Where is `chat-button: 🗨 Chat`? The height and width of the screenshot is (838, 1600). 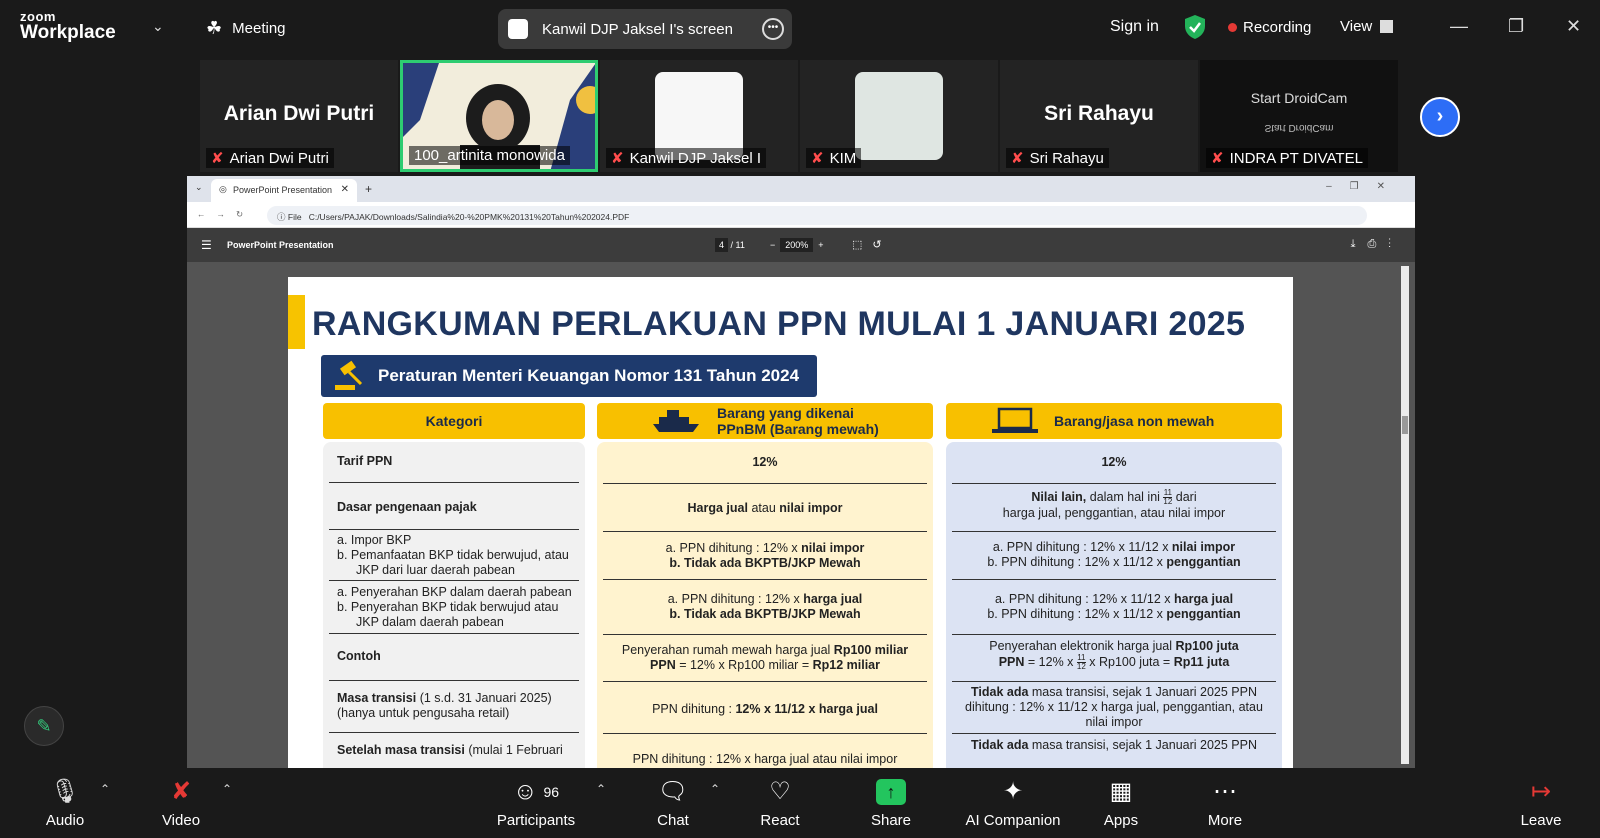
chat-button: 🗨 Chat is located at coordinates (673, 802).